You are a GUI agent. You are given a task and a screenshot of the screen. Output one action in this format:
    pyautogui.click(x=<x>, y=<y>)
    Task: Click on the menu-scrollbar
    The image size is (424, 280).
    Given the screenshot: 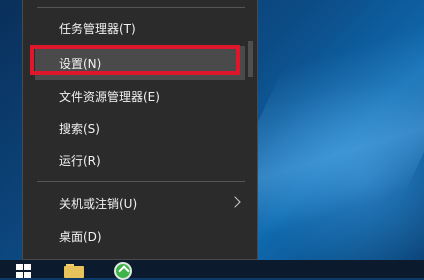 What is the action you would take?
    pyautogui.click(x=250, y=58)
    